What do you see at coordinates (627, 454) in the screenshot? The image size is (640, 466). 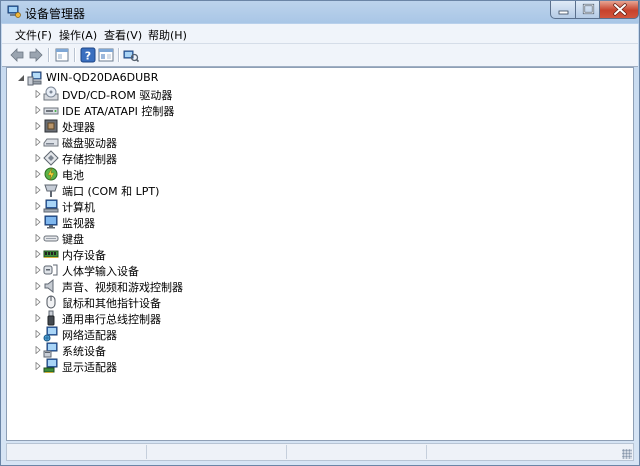 I see `resize-grip` at bounding box center [627, 454].